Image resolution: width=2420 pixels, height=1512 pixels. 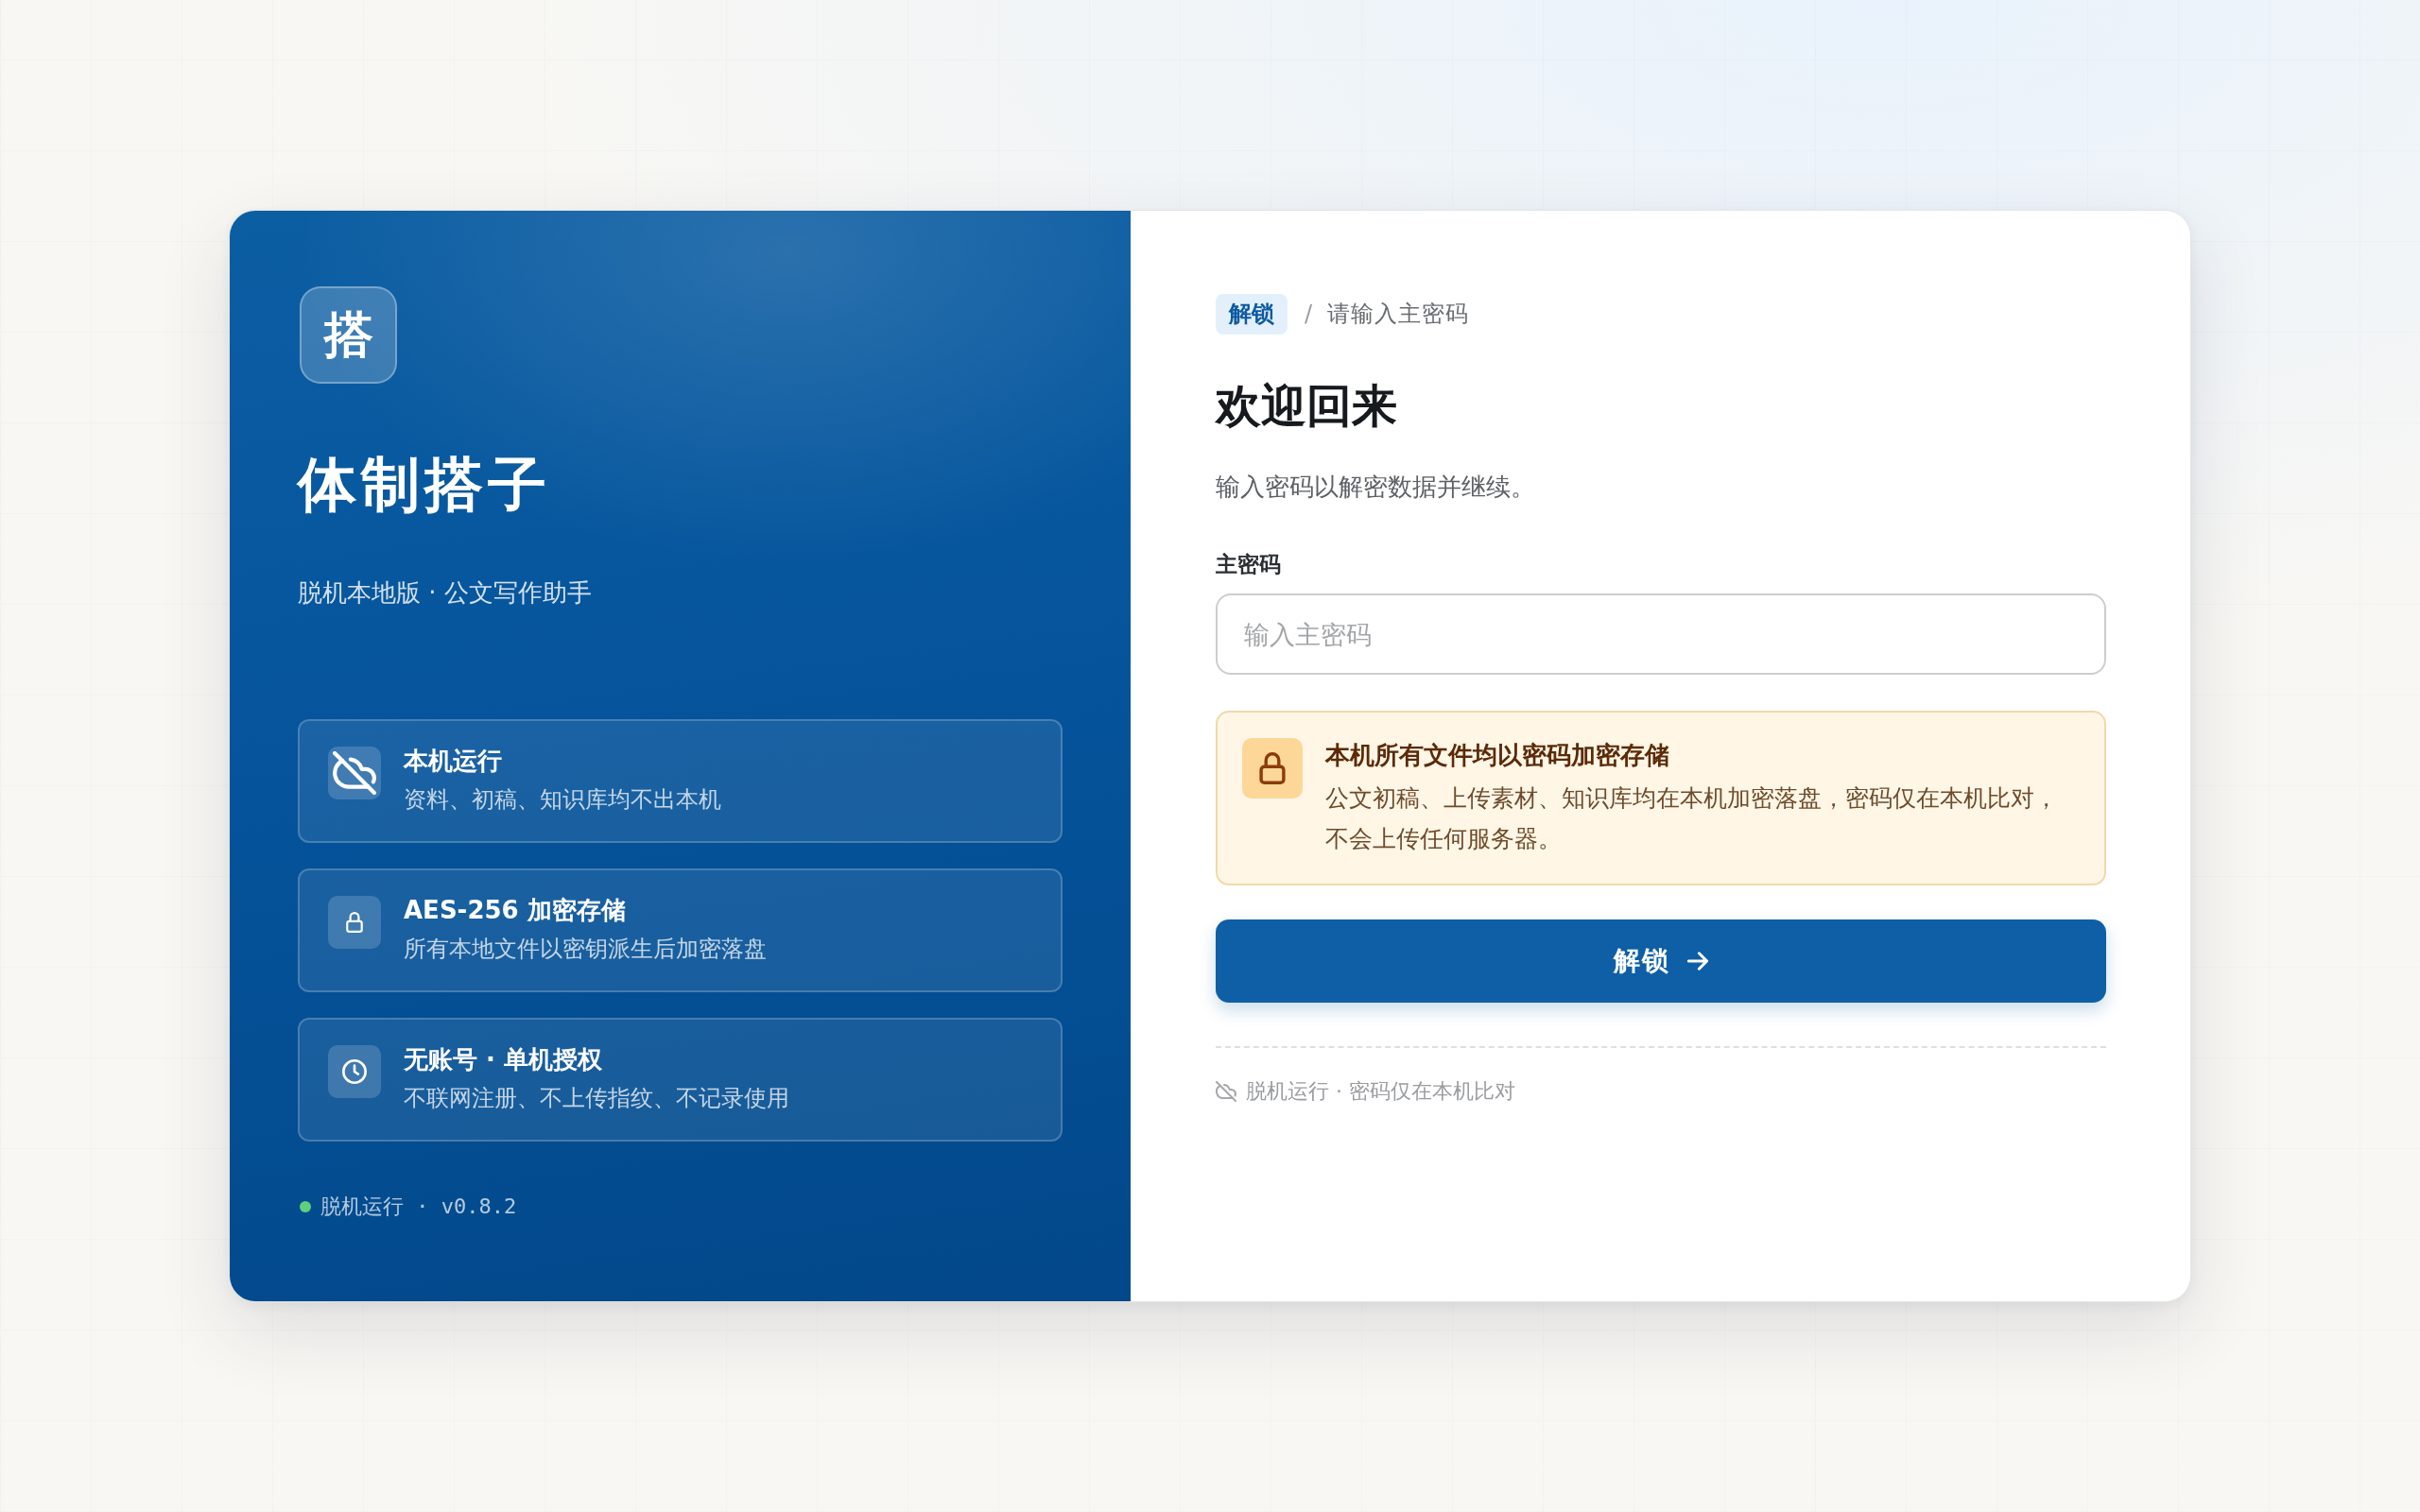 What do you see at coordinates (1697, 961) in the screenshot?
I see `arrow-right-icon` at bounding box center [1697, 961].